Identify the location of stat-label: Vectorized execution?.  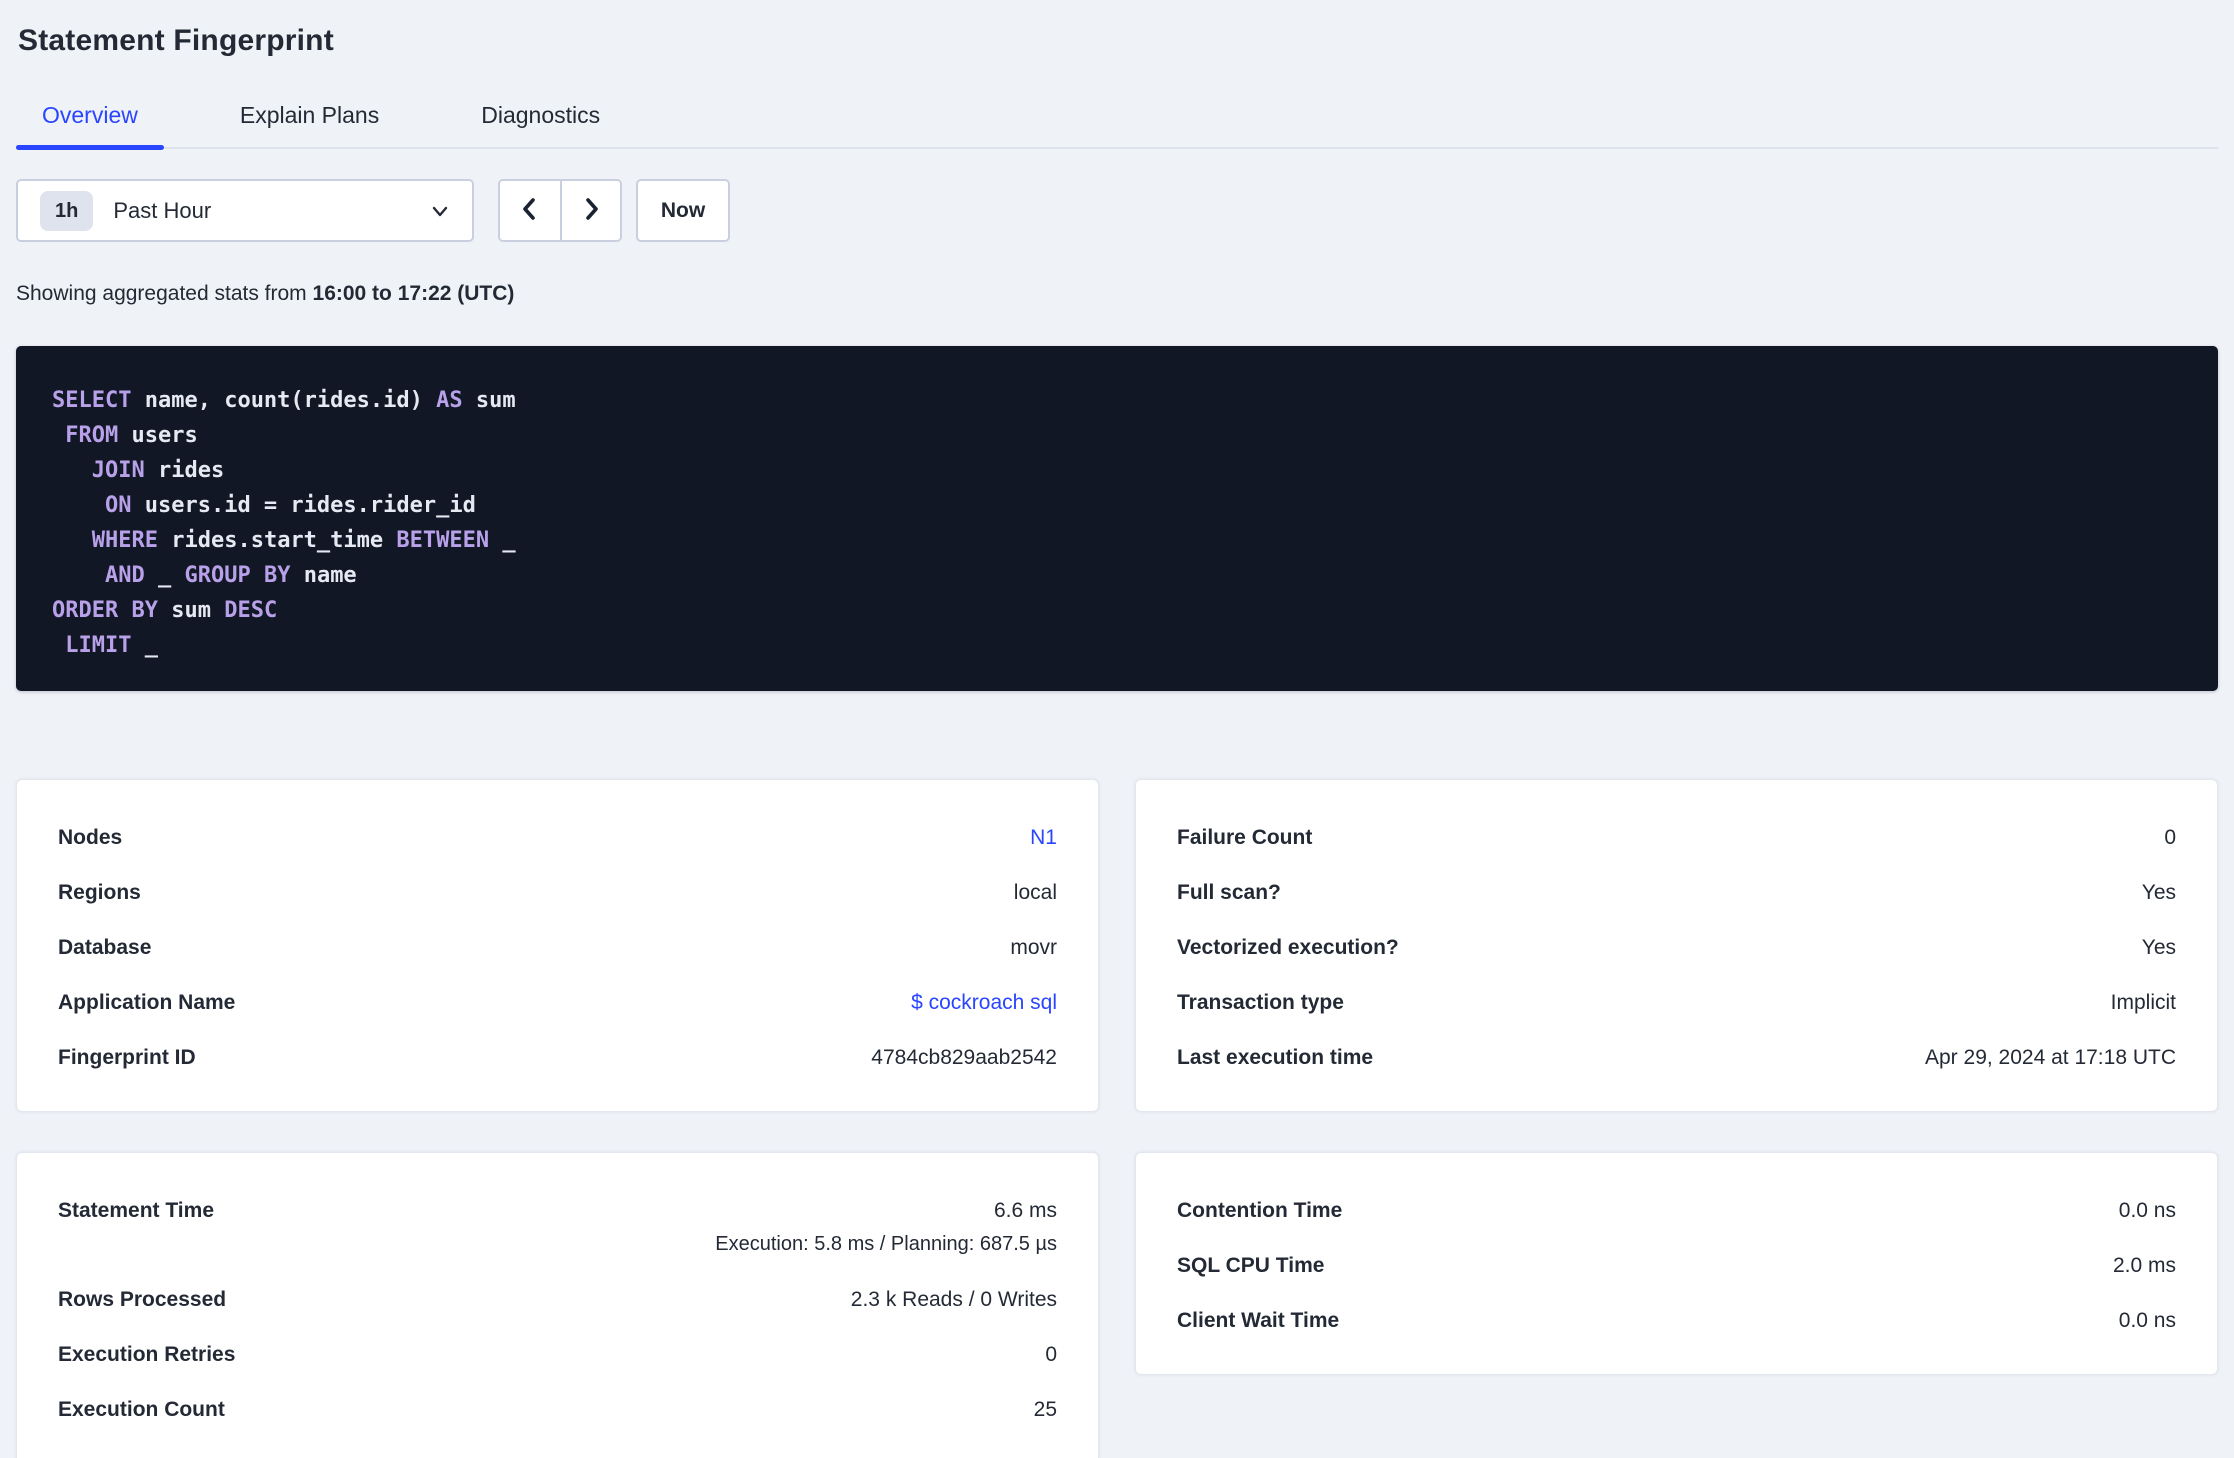
(1288, 947).